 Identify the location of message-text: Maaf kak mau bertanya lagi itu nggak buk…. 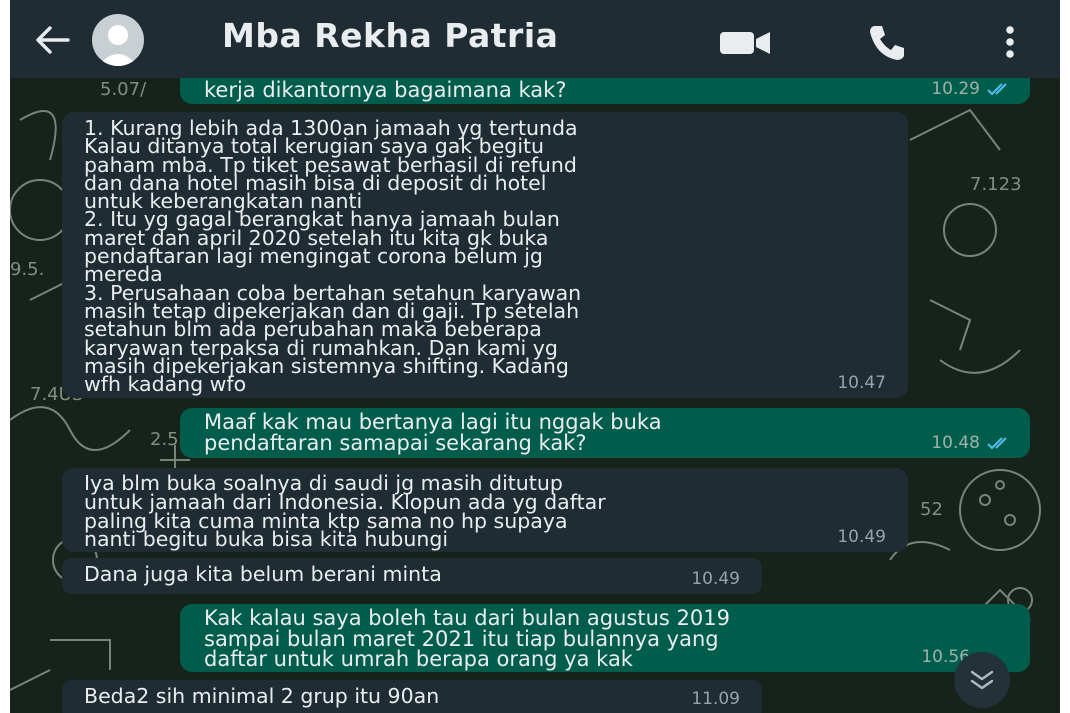
(433, 432).